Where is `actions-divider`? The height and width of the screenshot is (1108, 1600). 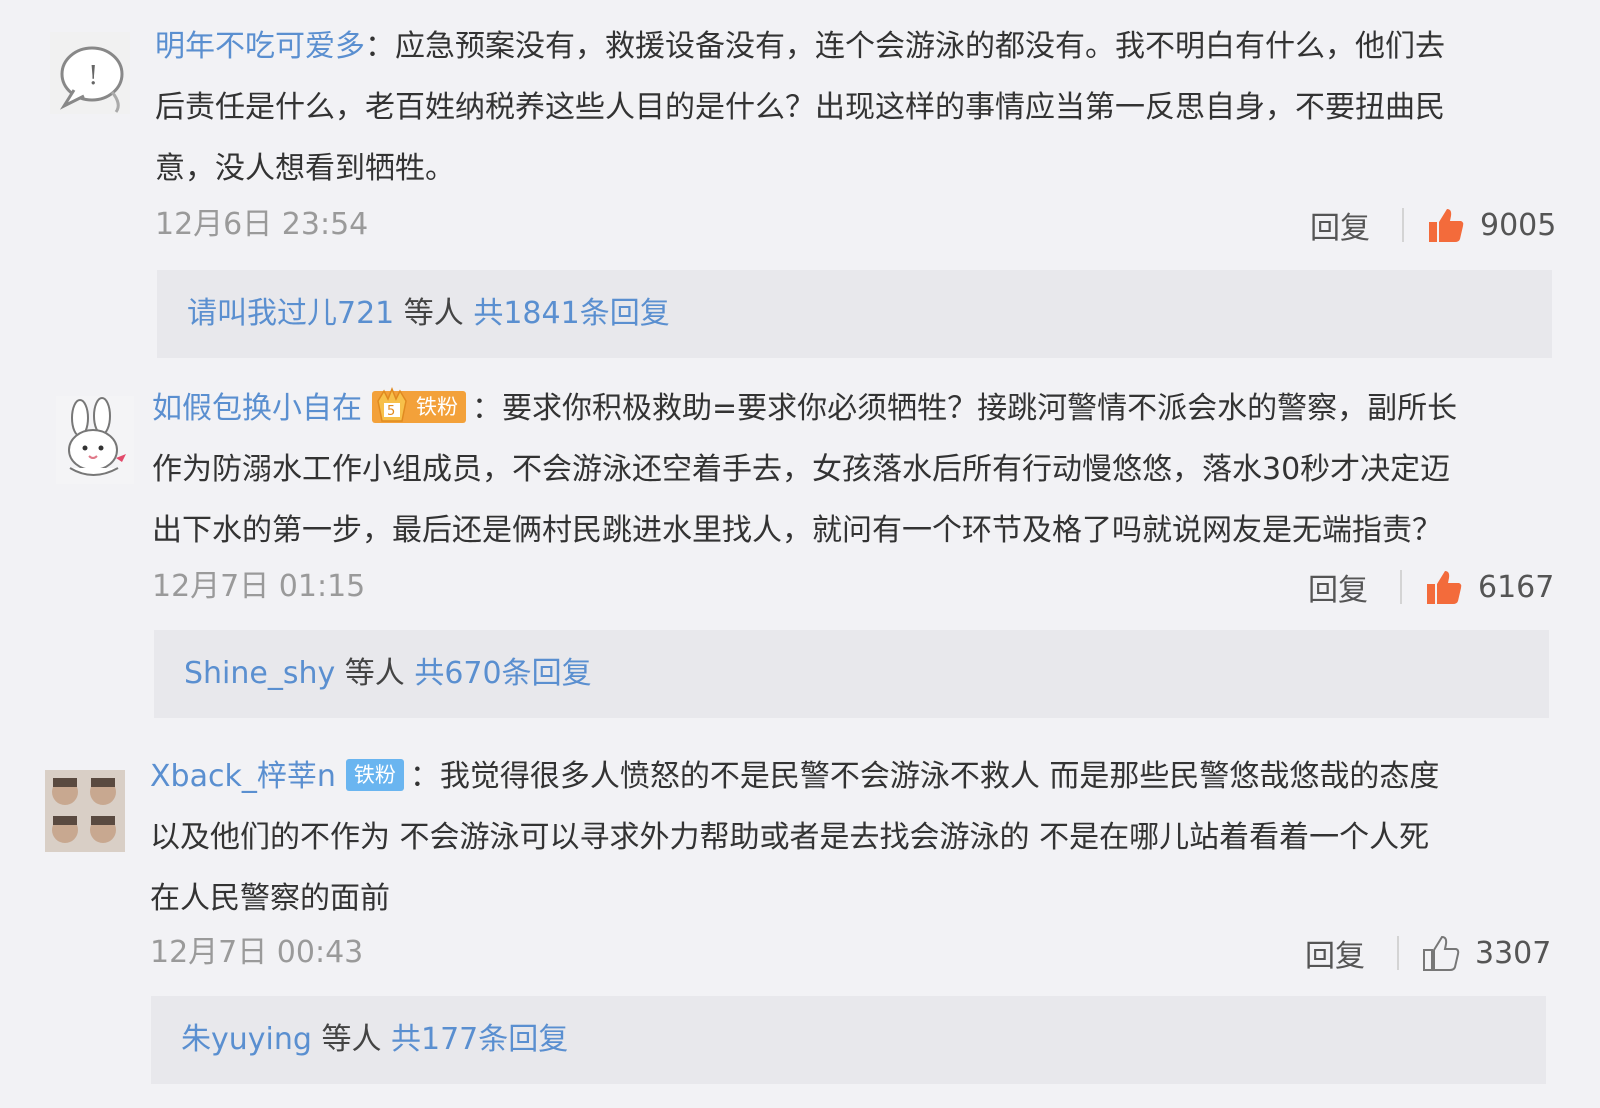 actions-divider is located at coordinates (1398, 953).